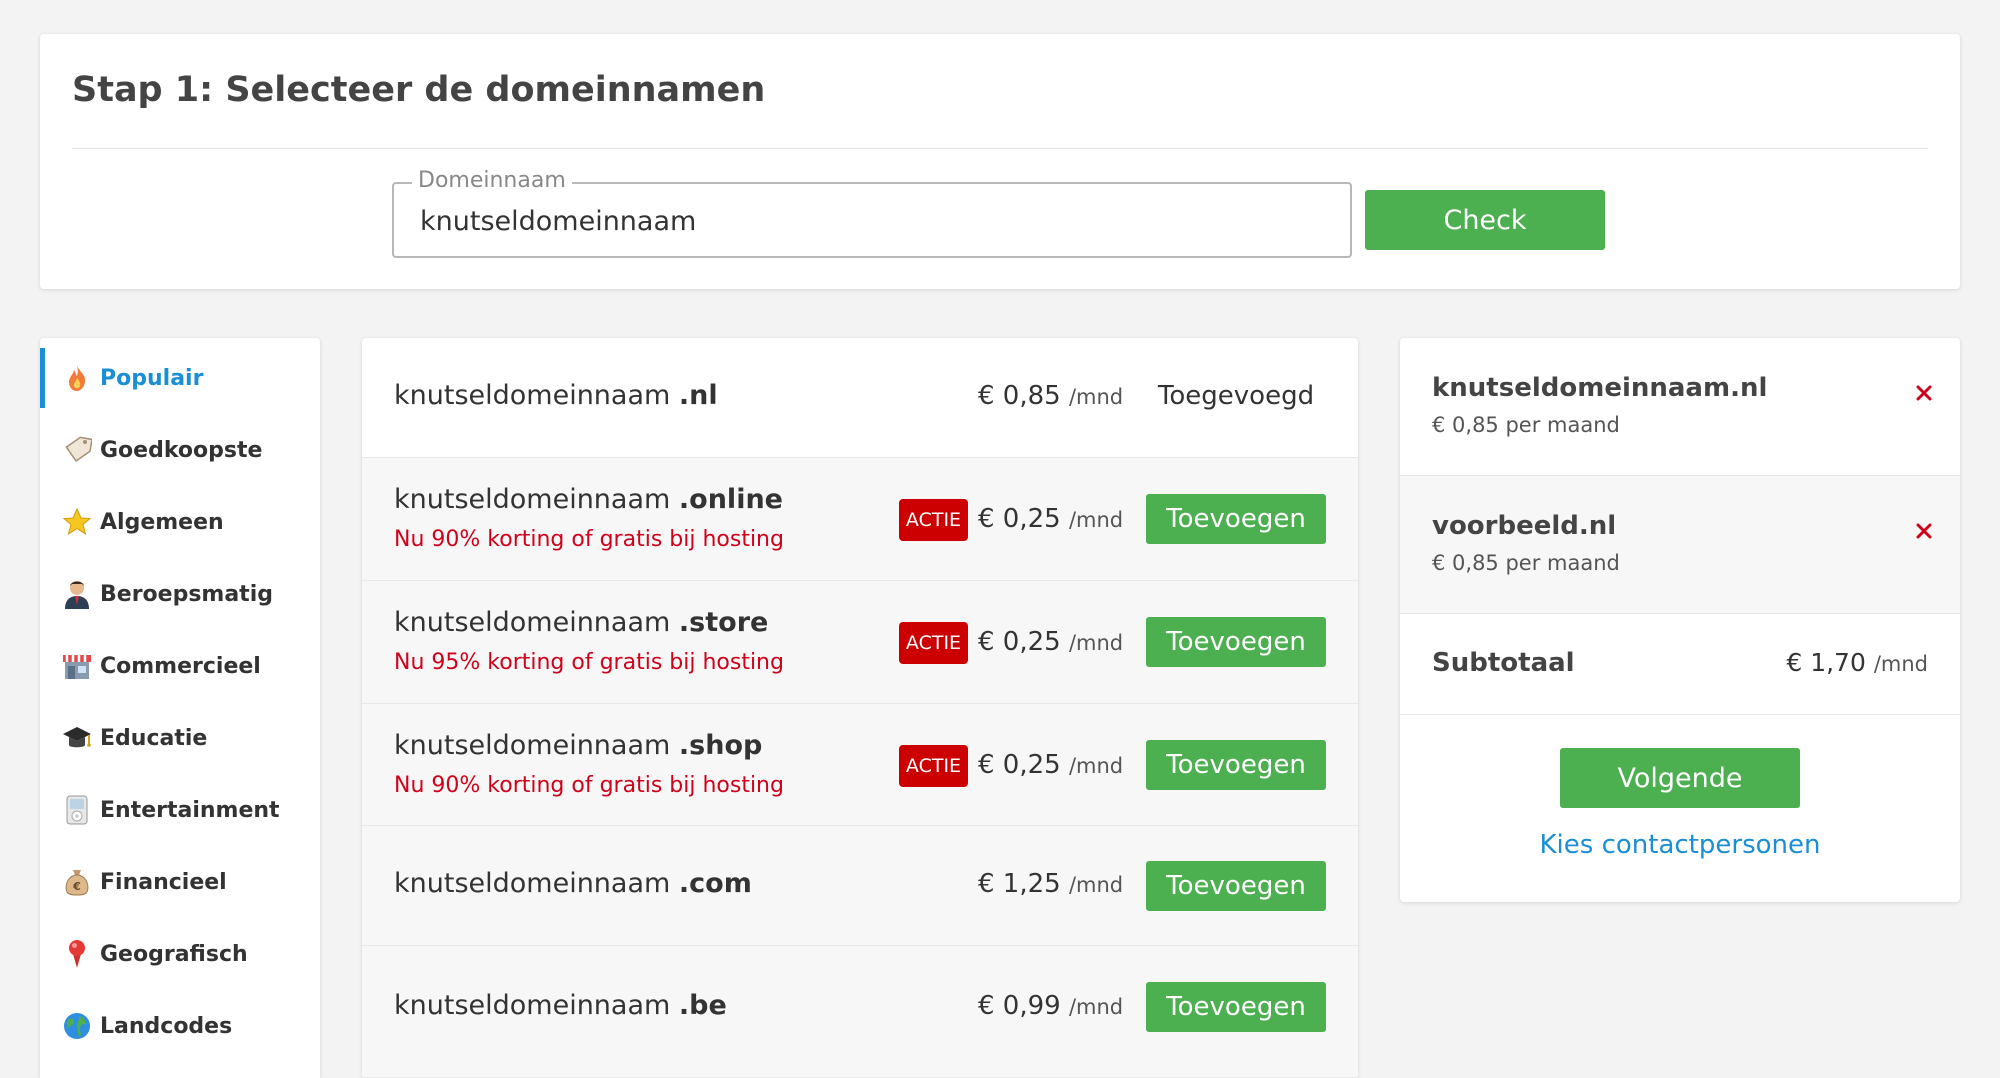  What do you see at coordinates (1503, 663) in the screenshot?
I see `subtotal-label: Subtotaal` at bounding box center [1503, 663].